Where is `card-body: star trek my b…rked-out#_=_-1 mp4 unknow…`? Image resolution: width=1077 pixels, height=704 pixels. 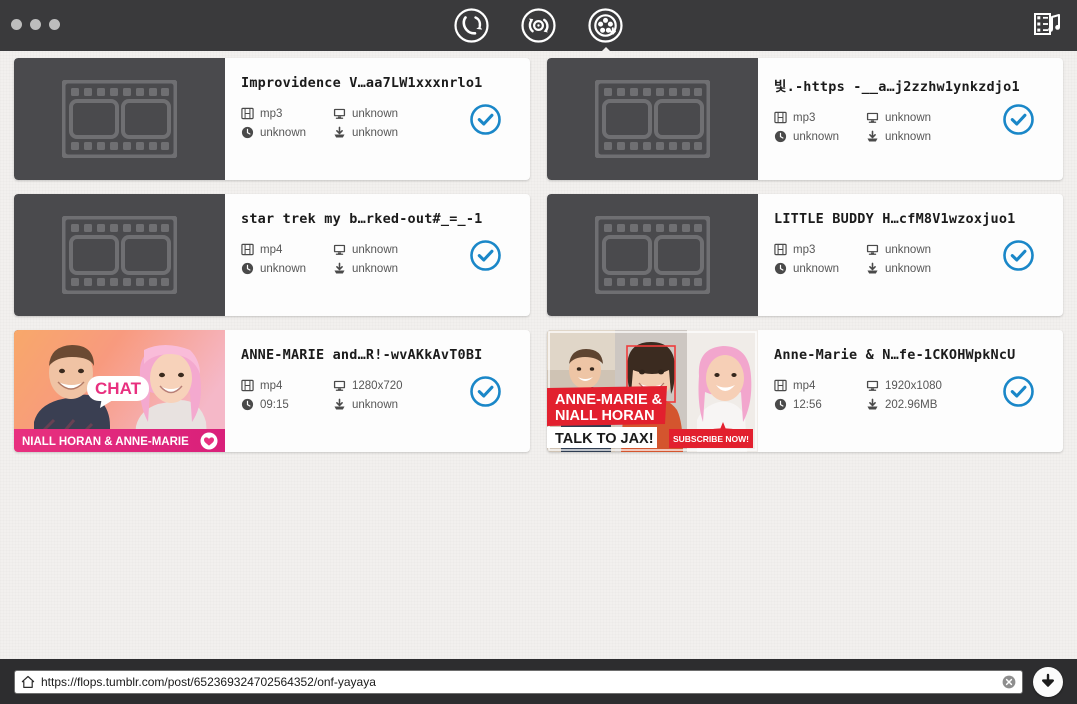 card-body: star trek my b…rked-out#_=_-1 mp4 unknow… is located at coordinates (377, 255).